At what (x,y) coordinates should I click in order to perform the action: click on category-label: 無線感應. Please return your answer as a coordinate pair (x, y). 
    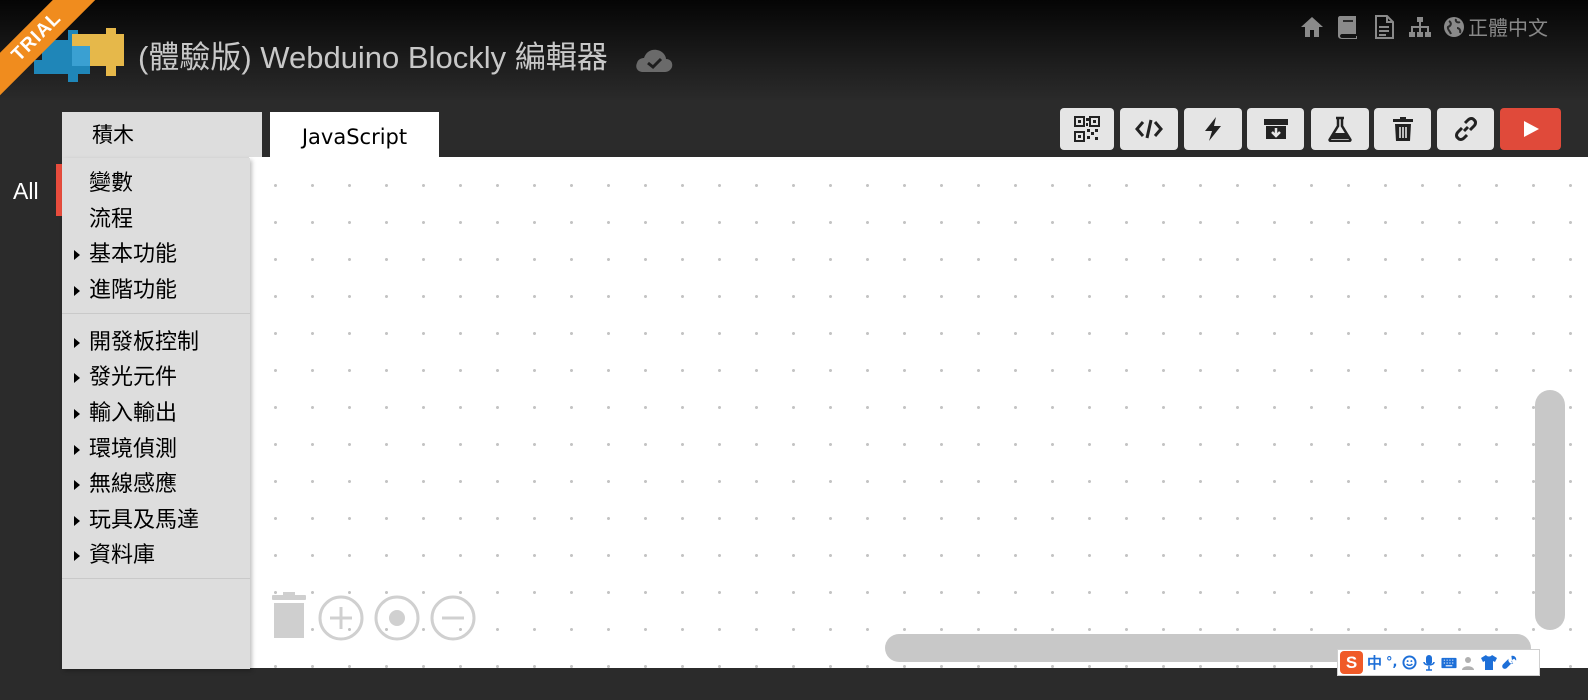
    Looking at the image, I should click on (133, 484).